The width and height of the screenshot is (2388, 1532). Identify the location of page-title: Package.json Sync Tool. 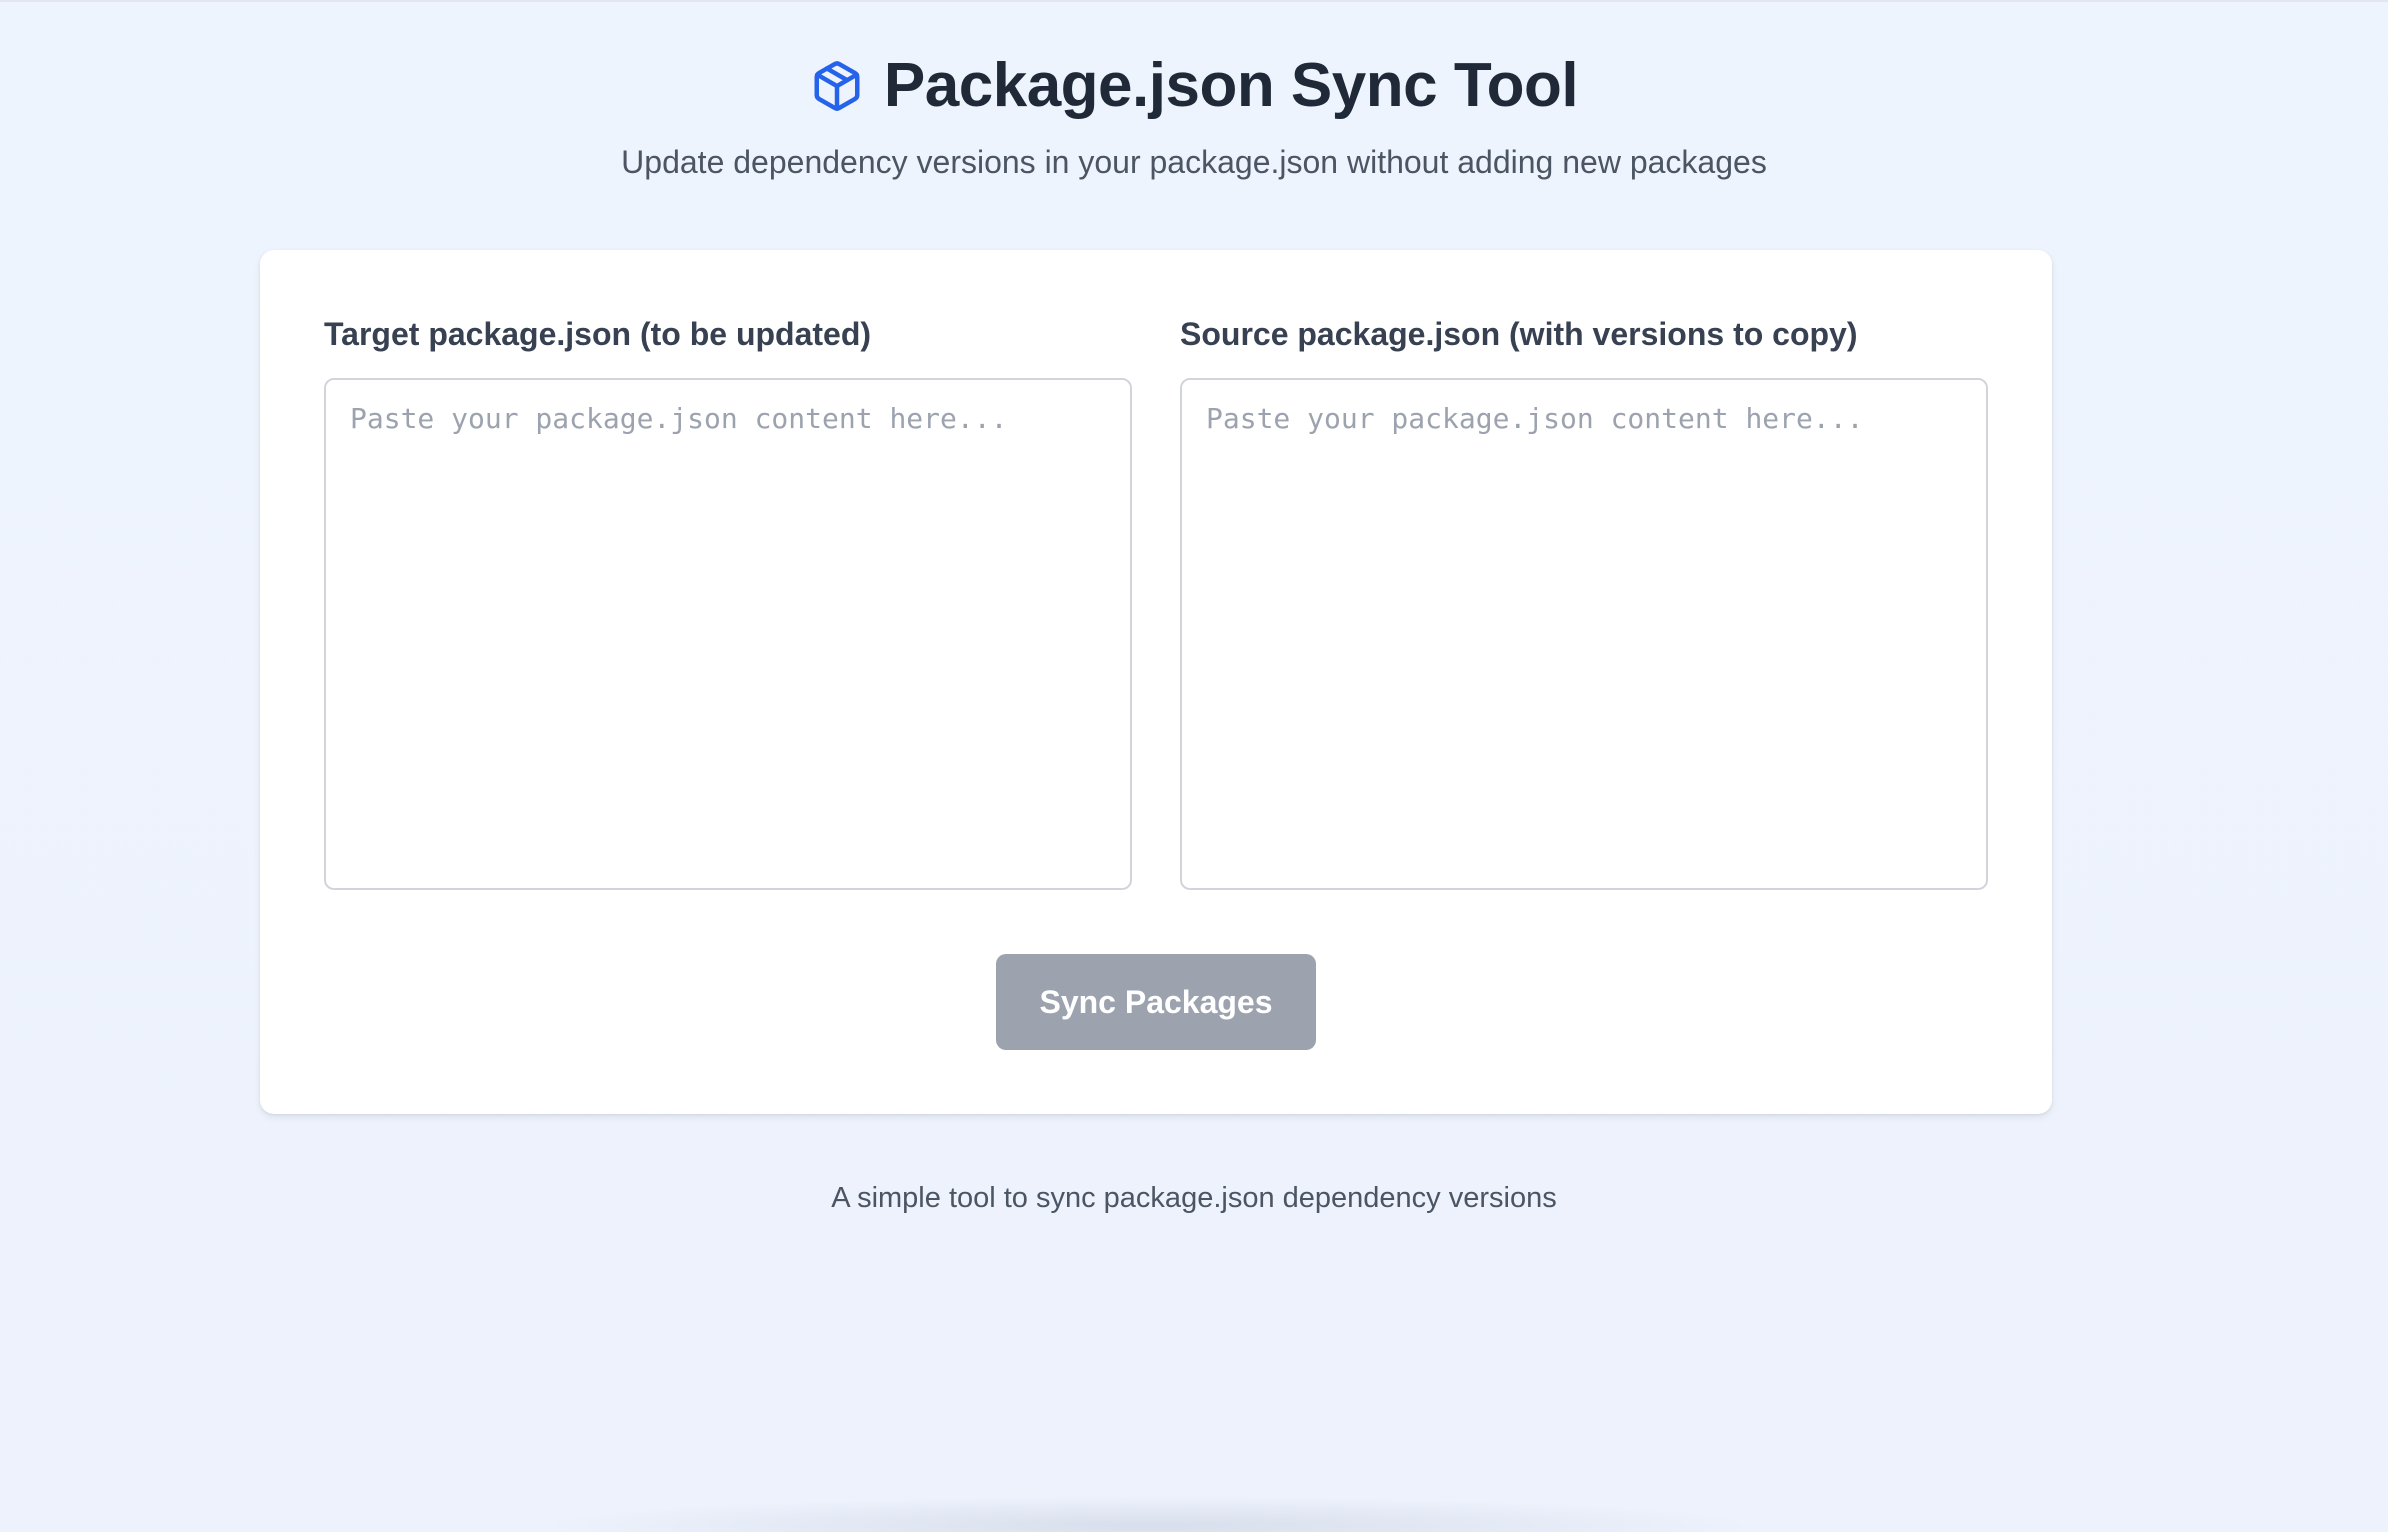
(1231, 85).